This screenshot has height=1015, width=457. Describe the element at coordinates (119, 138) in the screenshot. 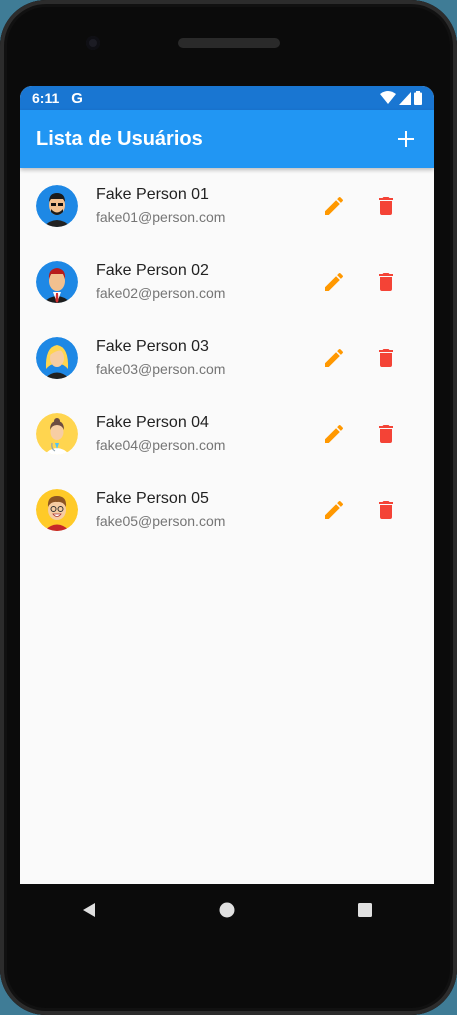

I see `page-title: Lista de Usuários` at that location.